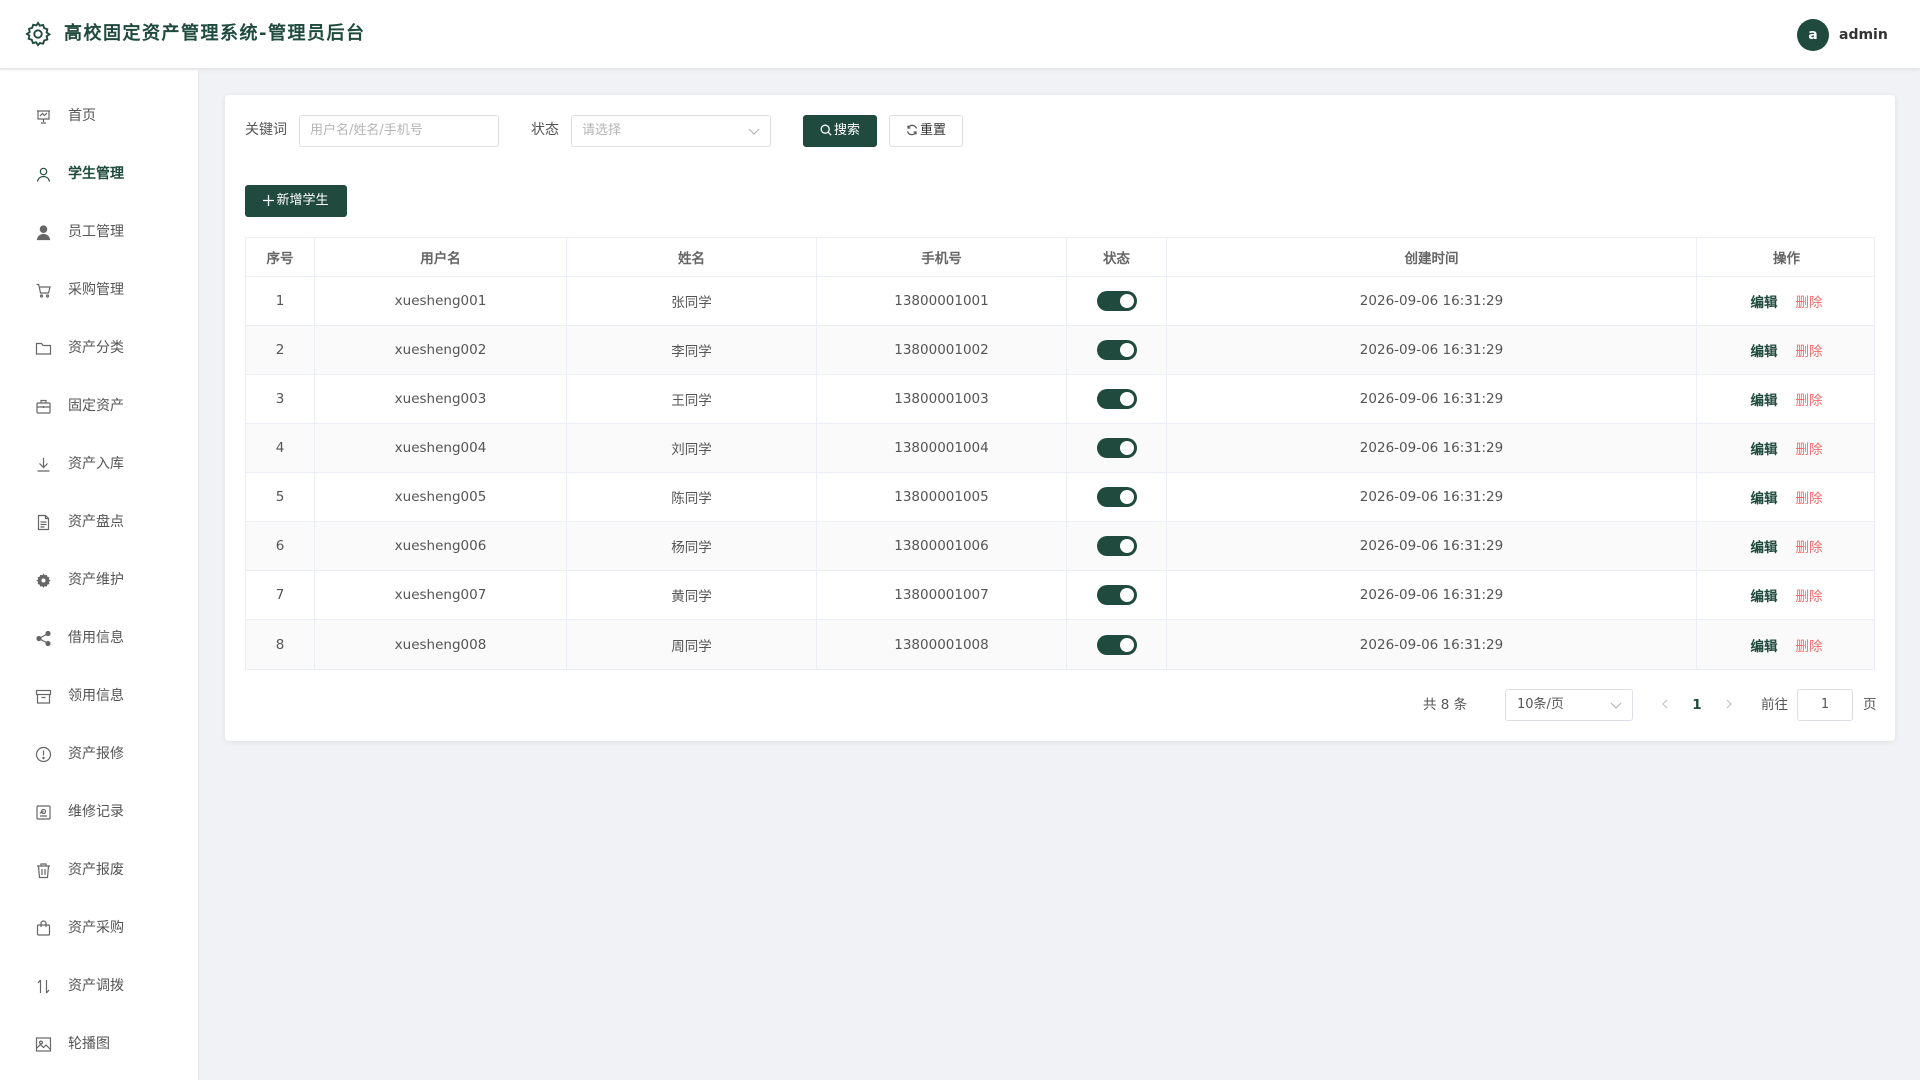  I want to click on reset-button: 重置, so click(926, 131).